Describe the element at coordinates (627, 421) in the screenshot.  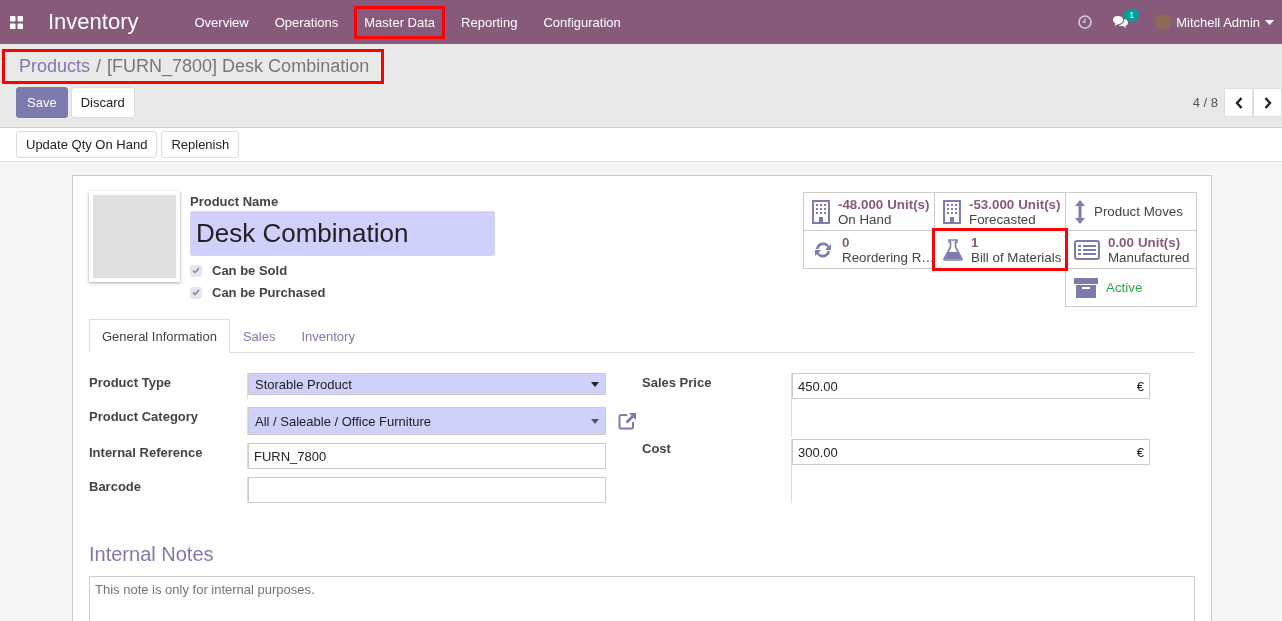
I see `external-link-icon` at that location.